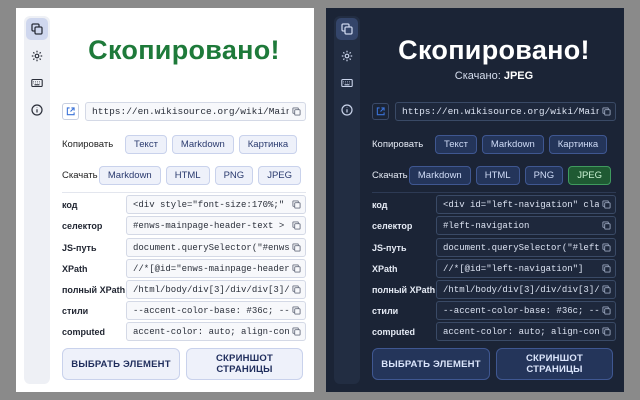 The image size is (640, 400). Describe the element at coordinates (216, 247) in the screenshot. I see `selector-field: document.querySelector("#enws-ma` at that location.